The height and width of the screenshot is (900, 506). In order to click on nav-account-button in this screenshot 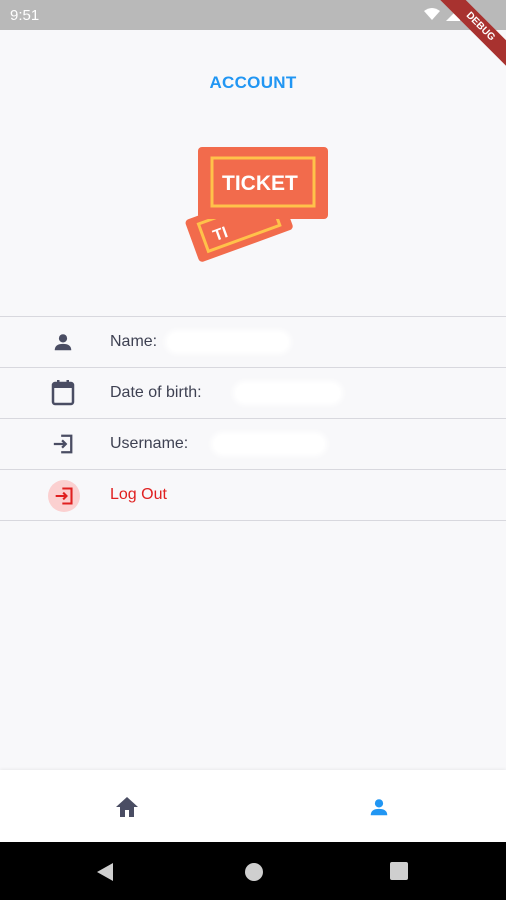, I will do `click(379, 807)`.